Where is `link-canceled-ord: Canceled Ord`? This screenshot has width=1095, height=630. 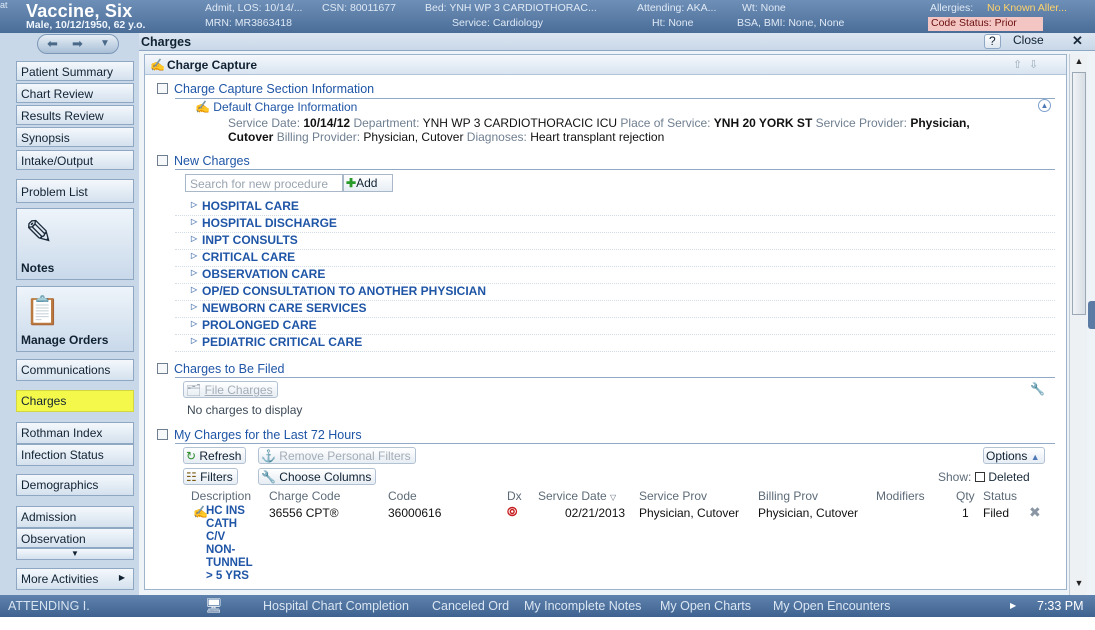 link-canceled-ord: Canceled Ord is located at coordinates (470, 606).